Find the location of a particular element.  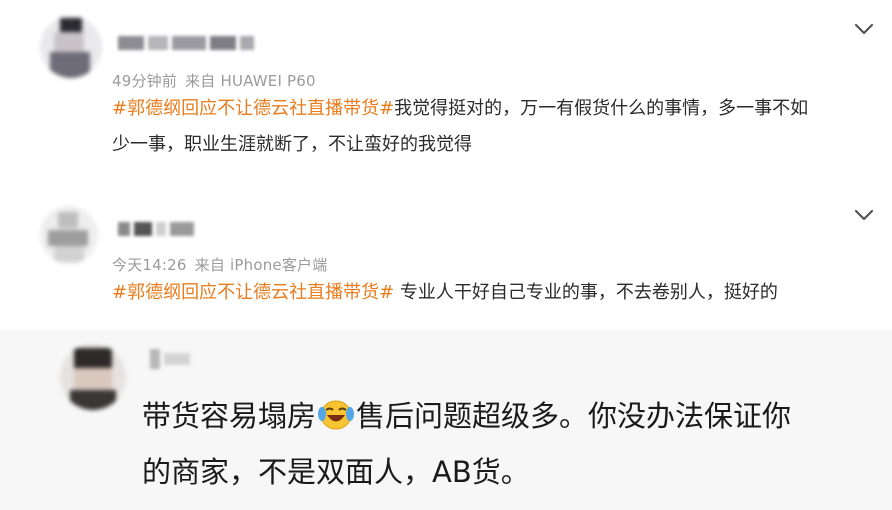

comment-text-line: 带货容易塌房 is located at coordinates (229, 416).